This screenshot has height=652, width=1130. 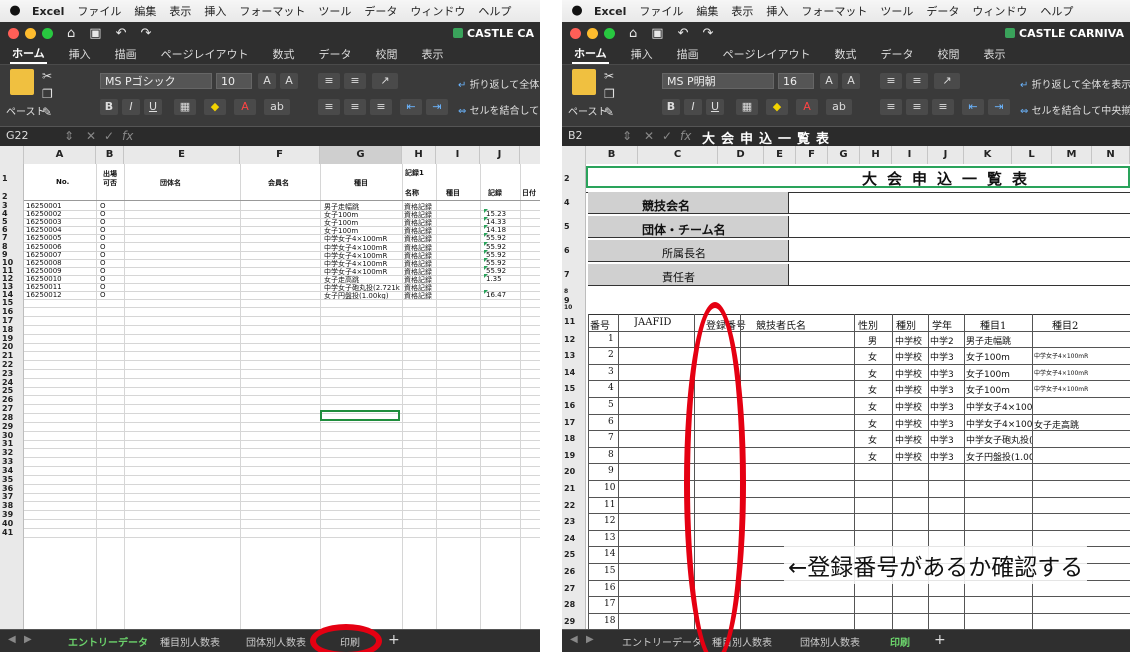 What do you see at coordinates (891, 81) in the screenshot?
I see `align-top-icon: ≡` at bounding box center [891, 81].